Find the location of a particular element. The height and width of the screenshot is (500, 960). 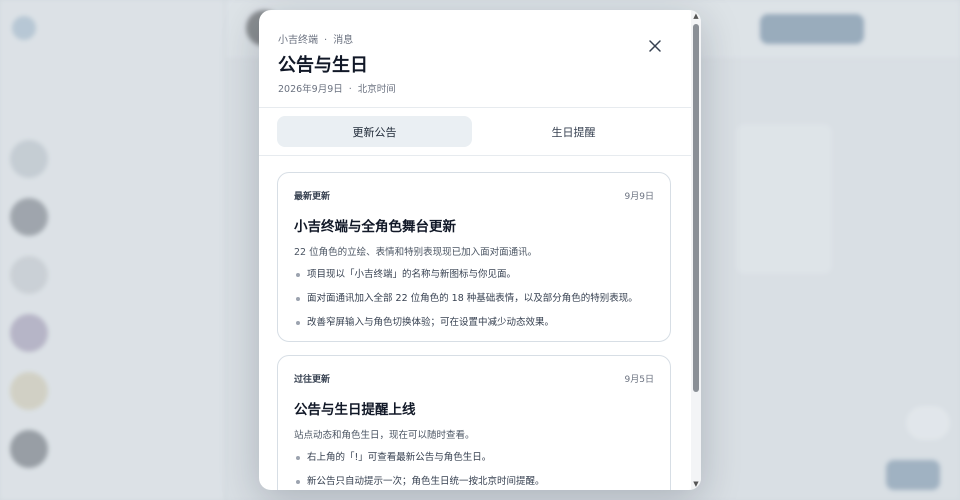

modal-title: 公告与生日 is located at coordinates (323, 65).